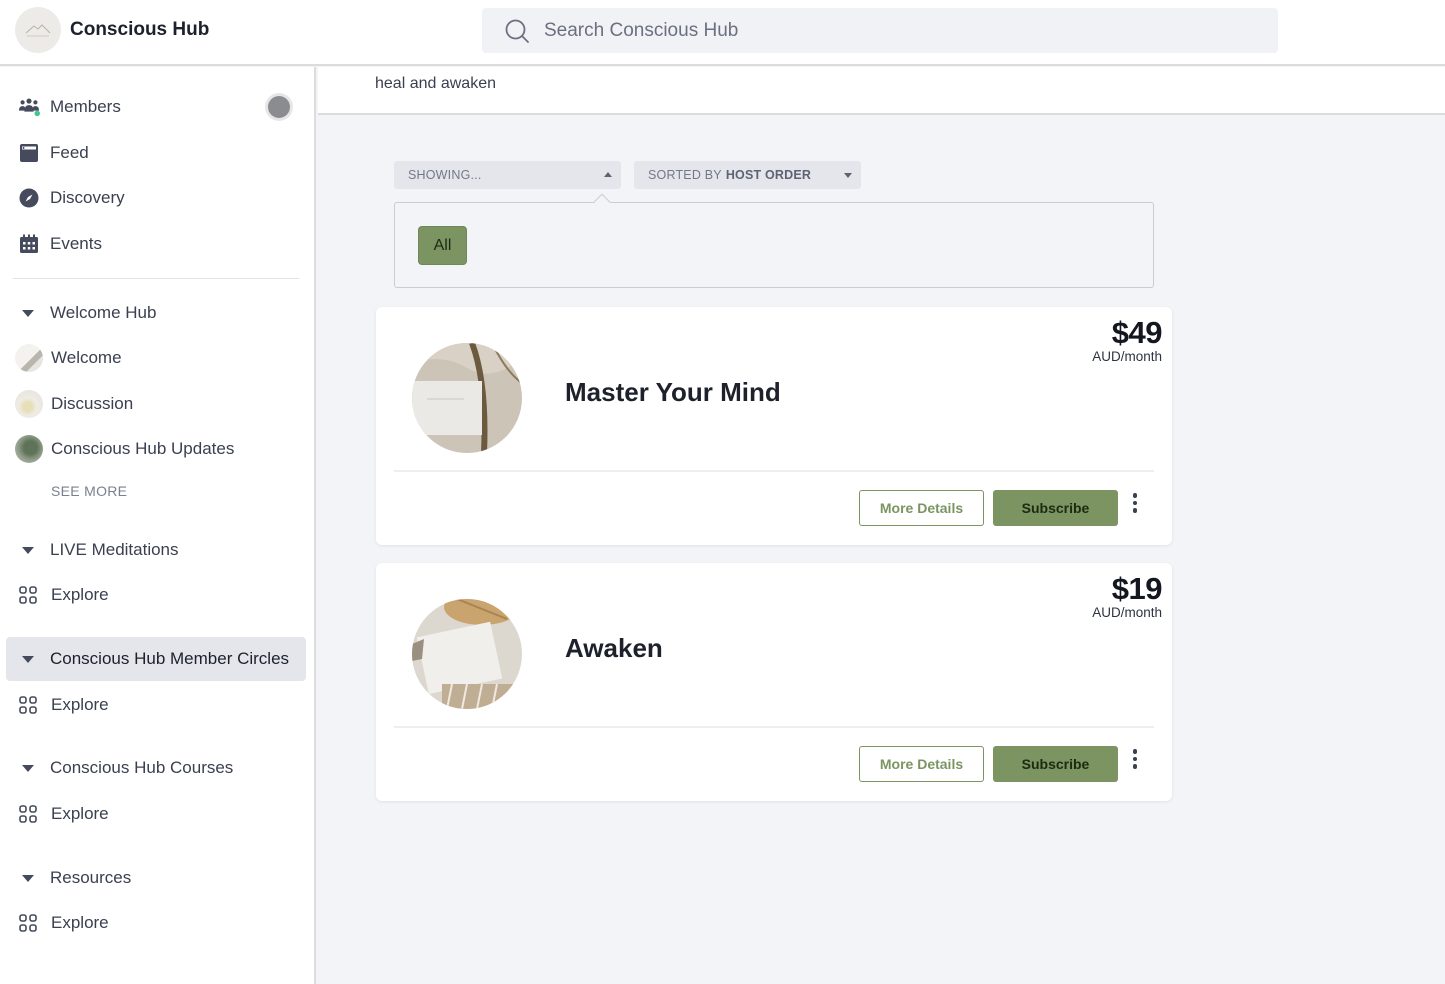 This screenshot has width=1445, height=984. What do you see at coordinates (92, 403) in the screenshot?
I see `space-label: Discussion` at bounding box center [92, 403].